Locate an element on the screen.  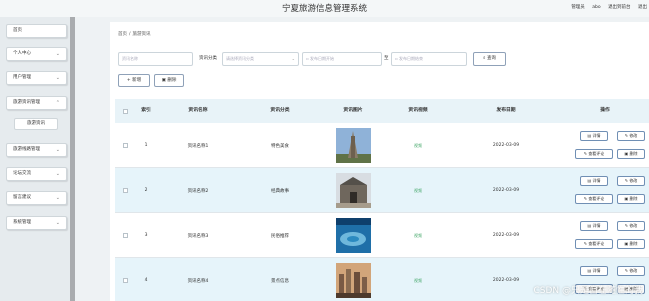
breadcrumb-current: 旅游资讯 is located at coordinates (141, 34).